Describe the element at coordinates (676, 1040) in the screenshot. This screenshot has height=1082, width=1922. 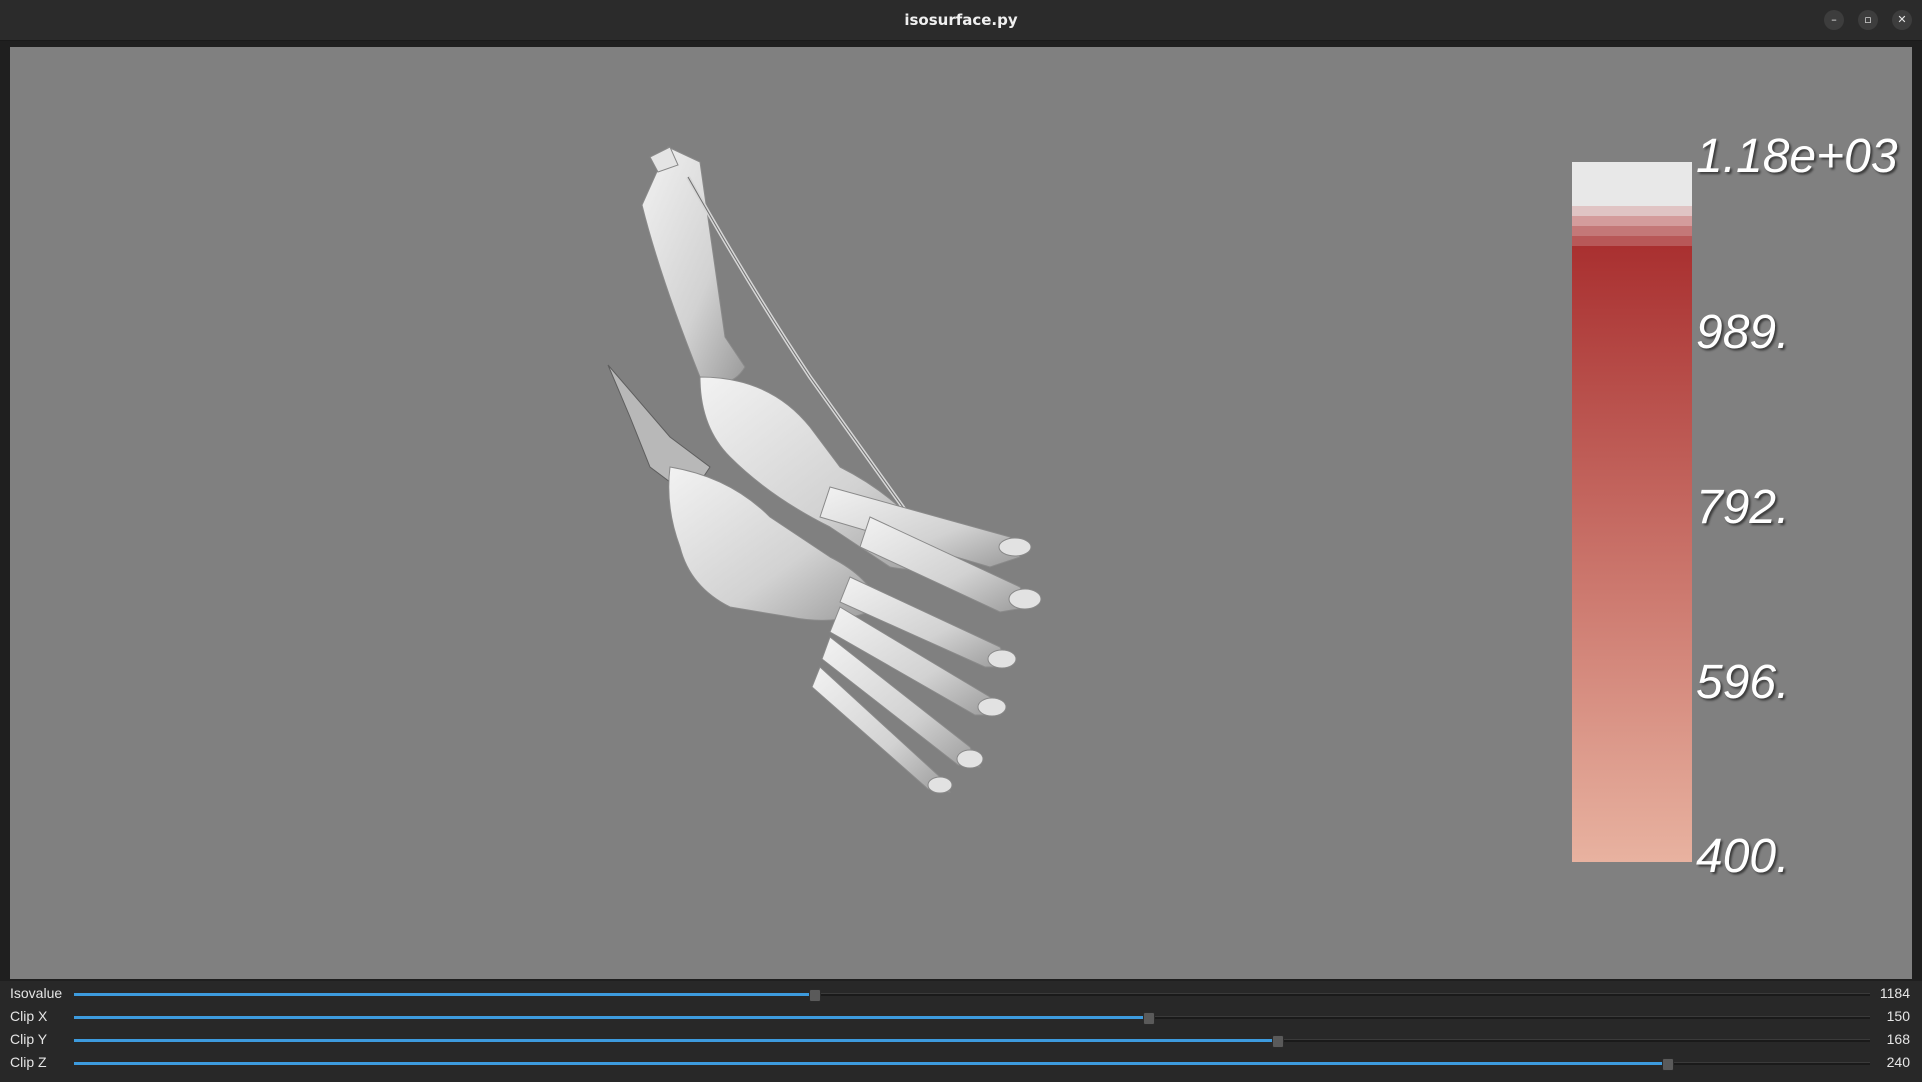
I see `clip-y-slider-fill` at that location.